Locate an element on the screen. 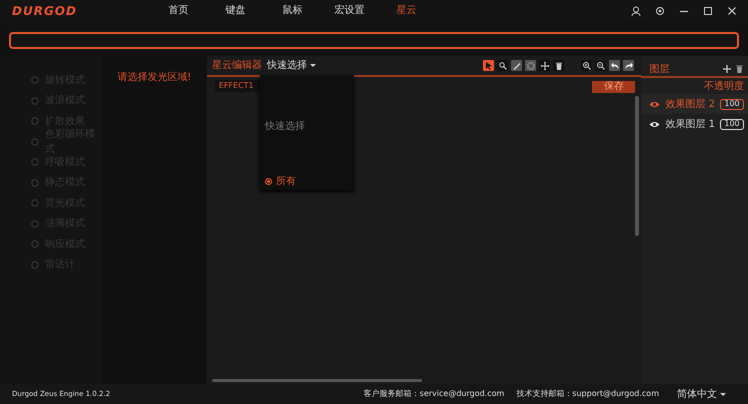 The height and width of the screenshot is (404, 748). add-icon is located at coordinates (727, 69).